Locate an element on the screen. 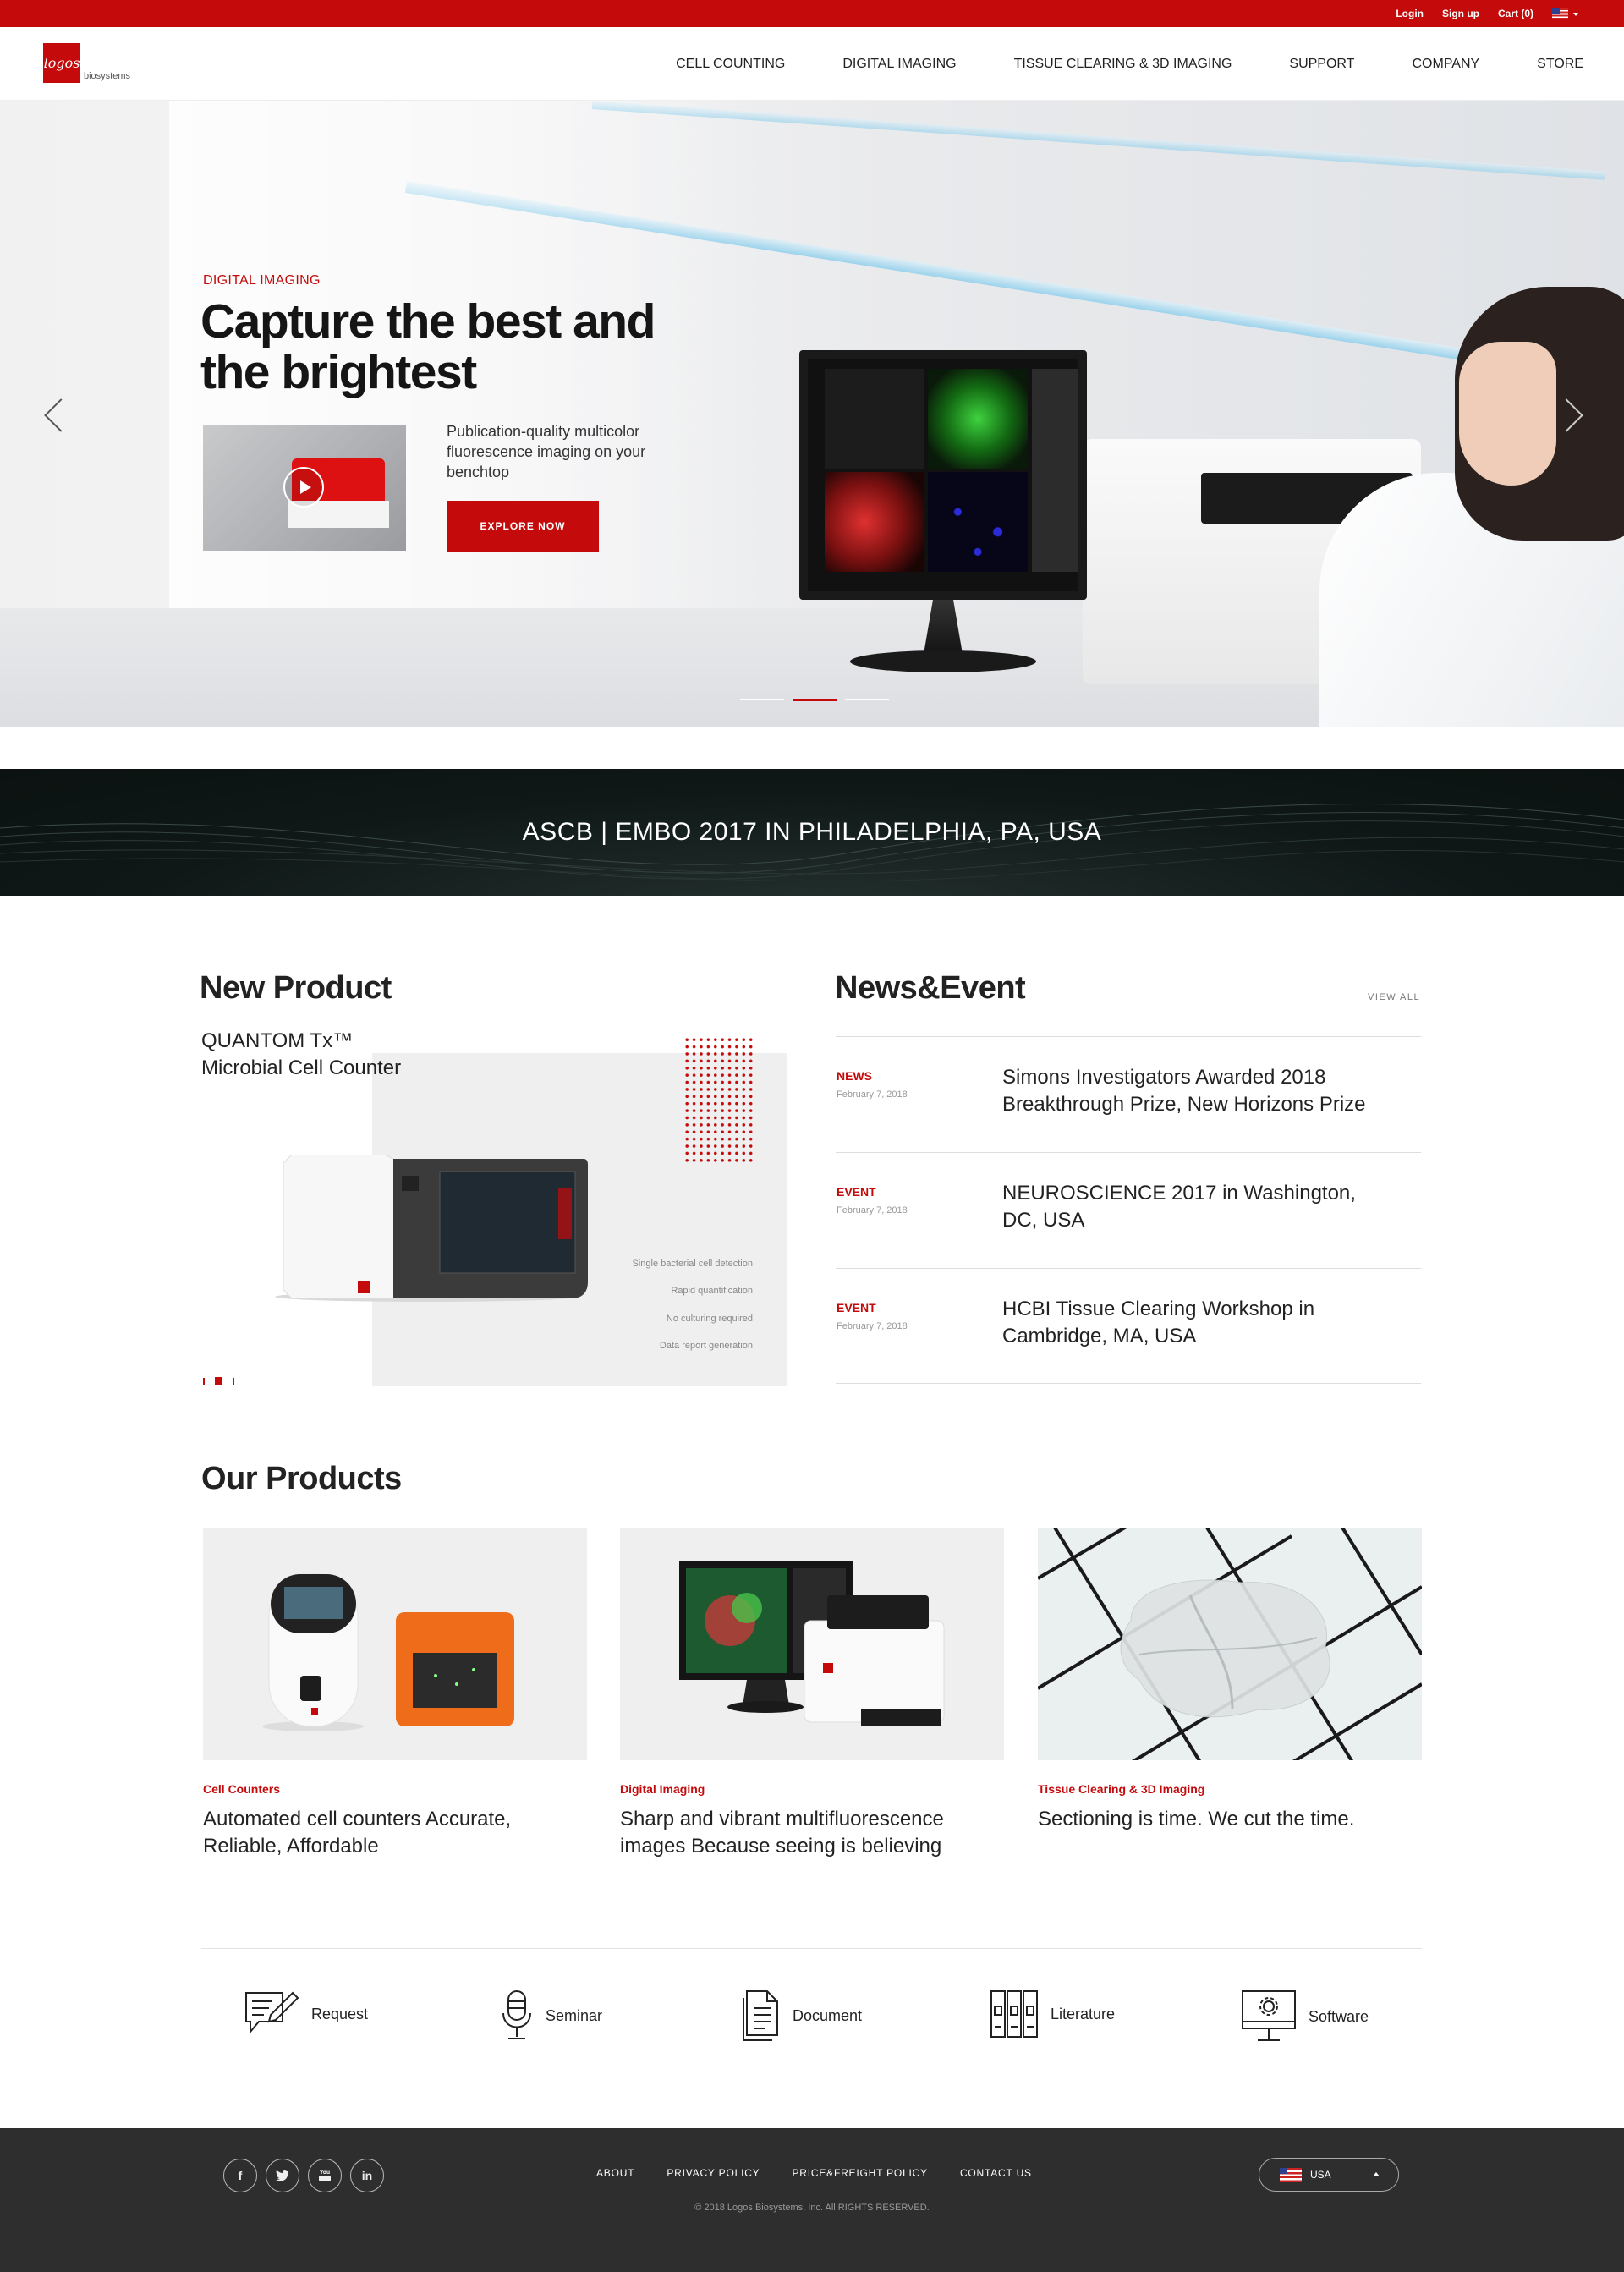  view-all-link: VIEW ALL is located at coordinates (1394, 997).